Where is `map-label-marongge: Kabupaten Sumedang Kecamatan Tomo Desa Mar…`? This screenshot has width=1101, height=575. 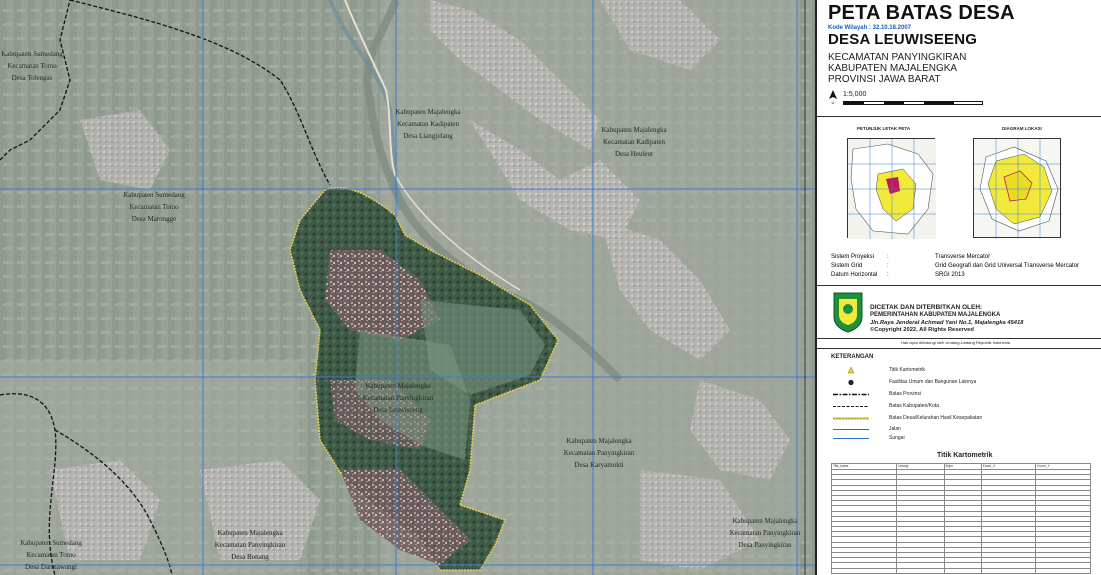 map-label-marongge: Kabupaten Sumedang Kecamatan Tomo Desa Mar… is located at coordinates (154, 207).